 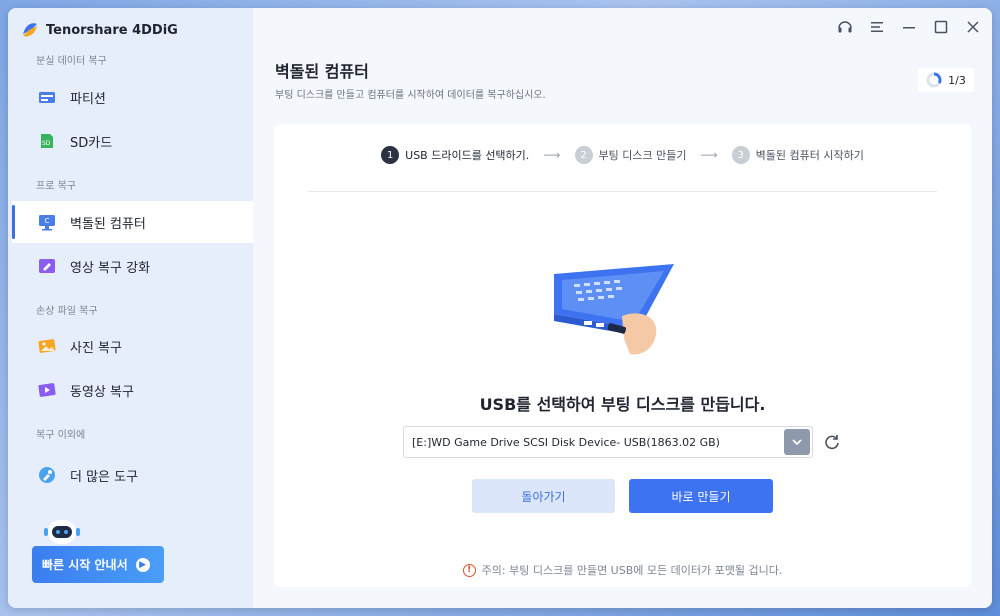 I want to click on video-repair-icon, so click(x=47, y=266).